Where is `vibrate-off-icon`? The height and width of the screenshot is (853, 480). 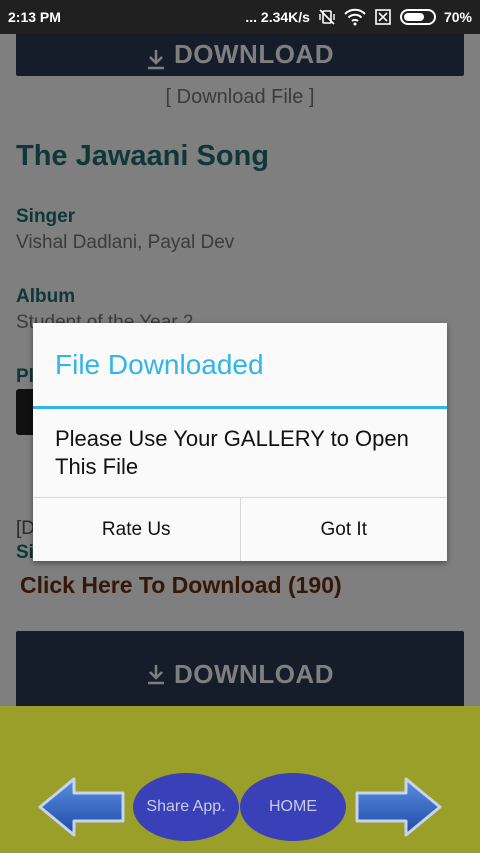
vibrate-off-icon is located at coordinates (327, 17).